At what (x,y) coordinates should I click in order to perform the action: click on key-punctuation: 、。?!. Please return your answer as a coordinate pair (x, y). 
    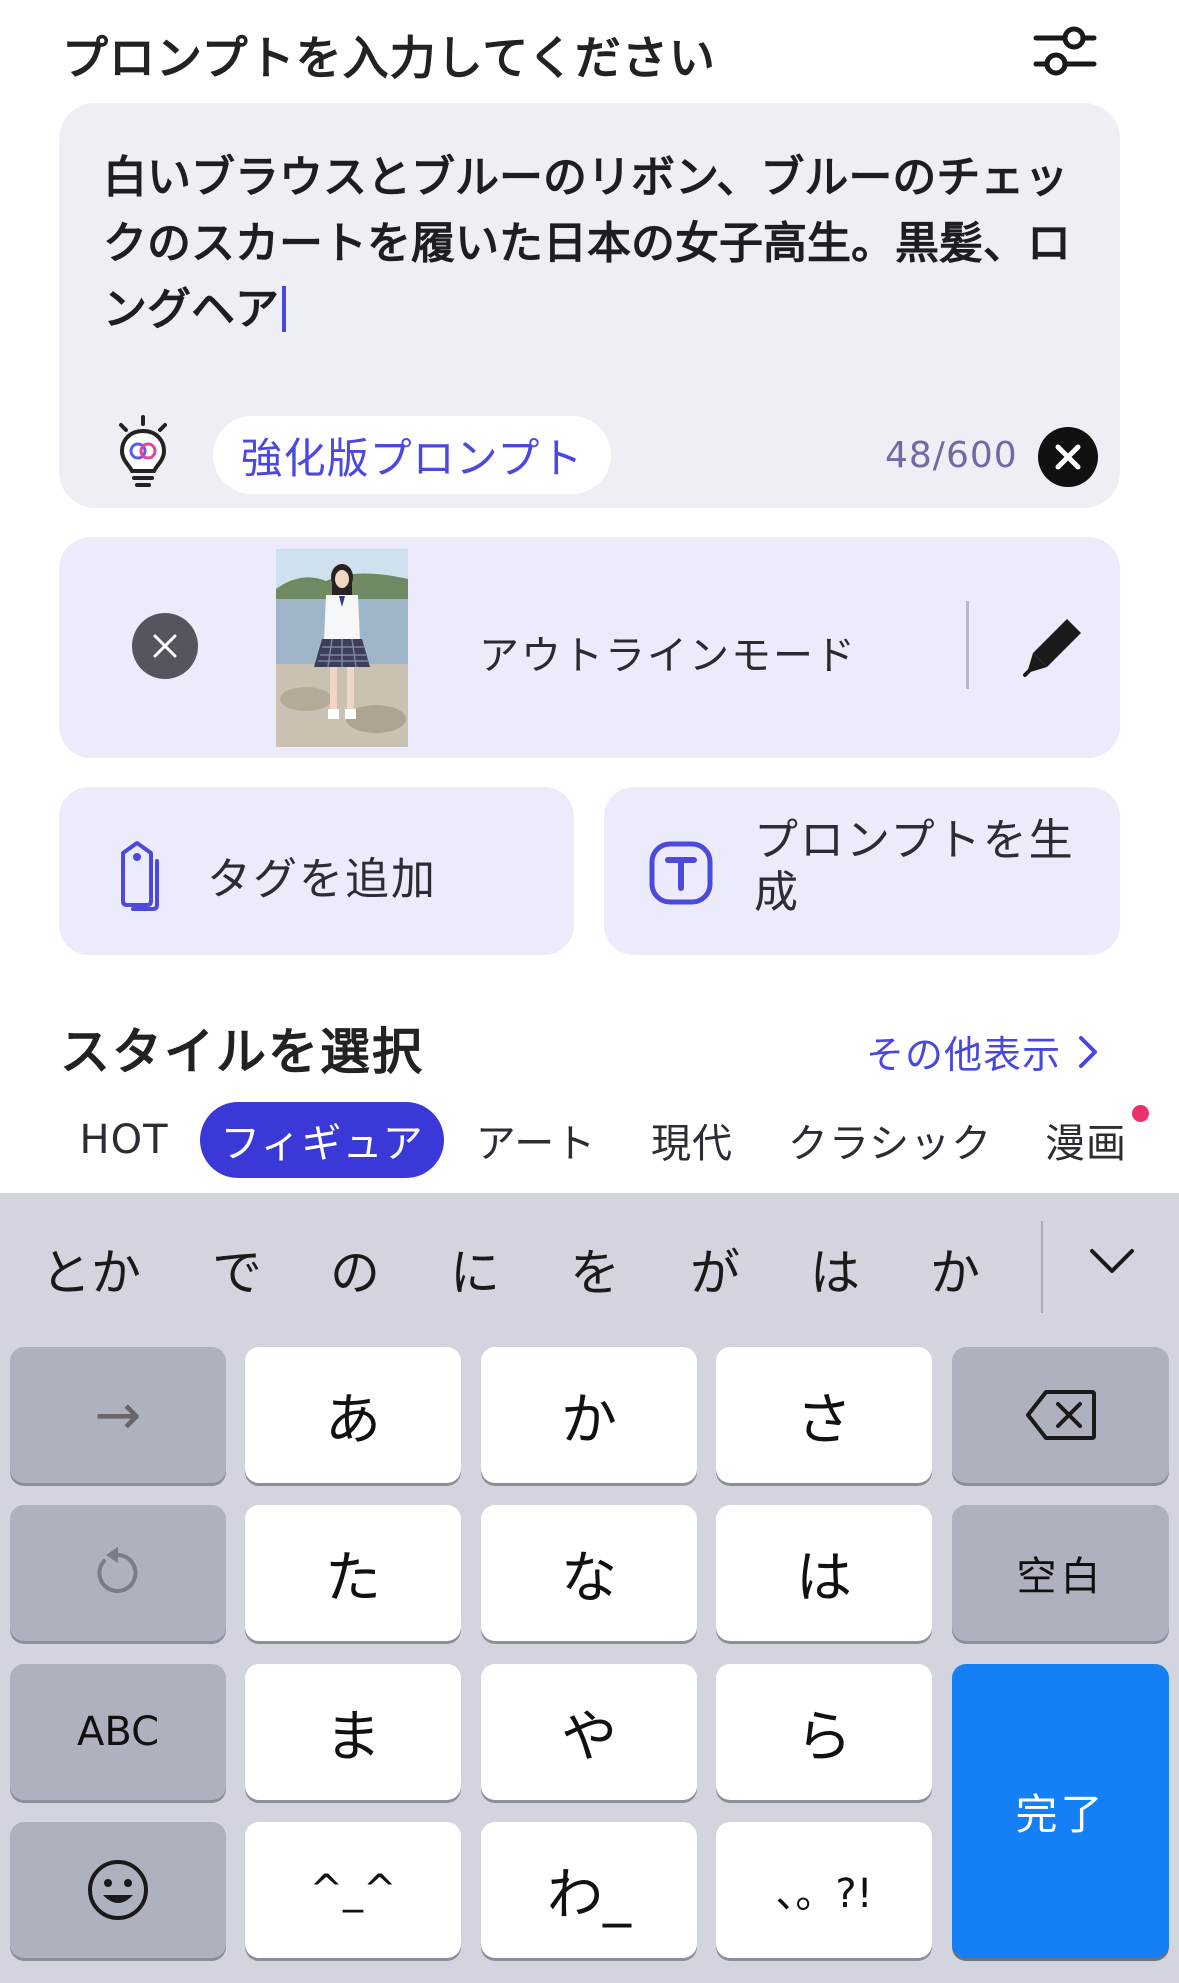
    Looking at the image, I should click on (824, 1890).